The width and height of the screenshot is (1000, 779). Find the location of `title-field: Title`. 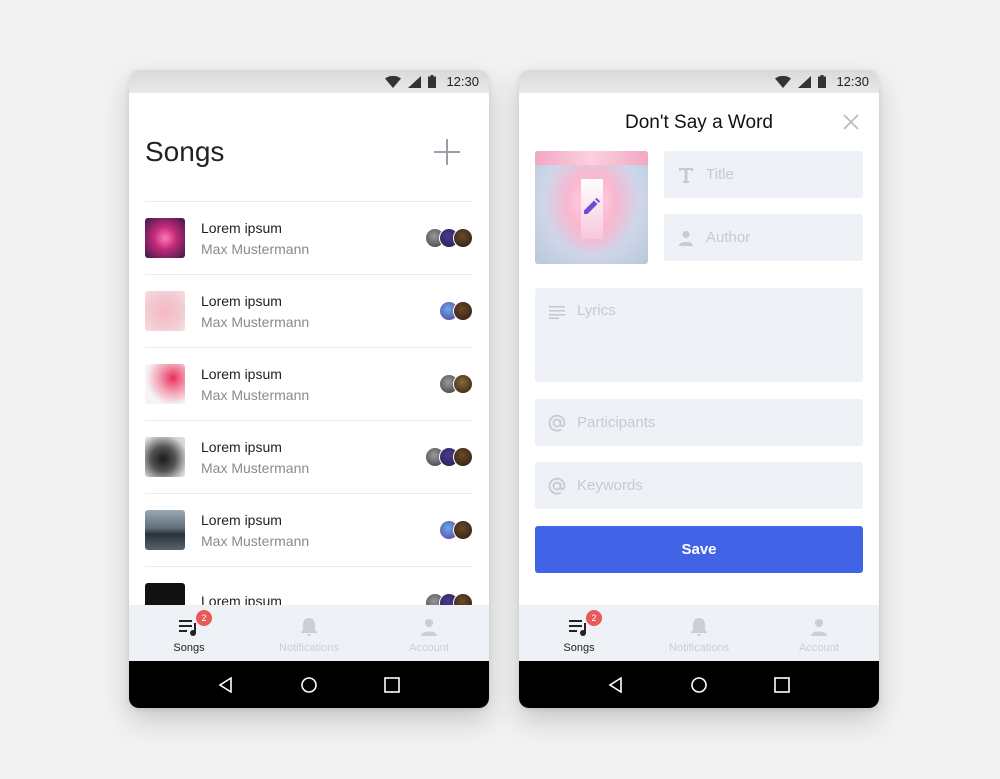

title-field: Title is located at coordinates (763, 174).